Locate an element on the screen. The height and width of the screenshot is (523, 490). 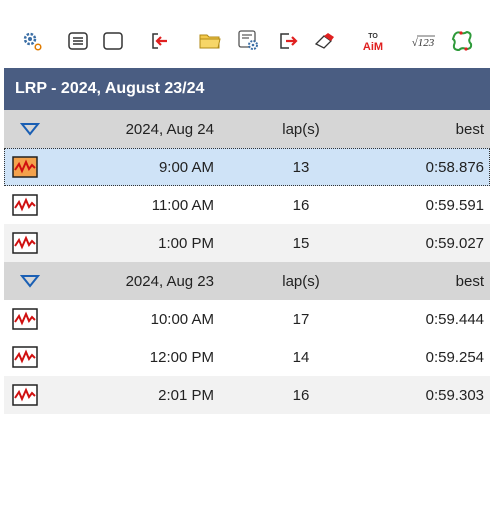
session-best: 0:59.254 is located at coordinates (454, 357).